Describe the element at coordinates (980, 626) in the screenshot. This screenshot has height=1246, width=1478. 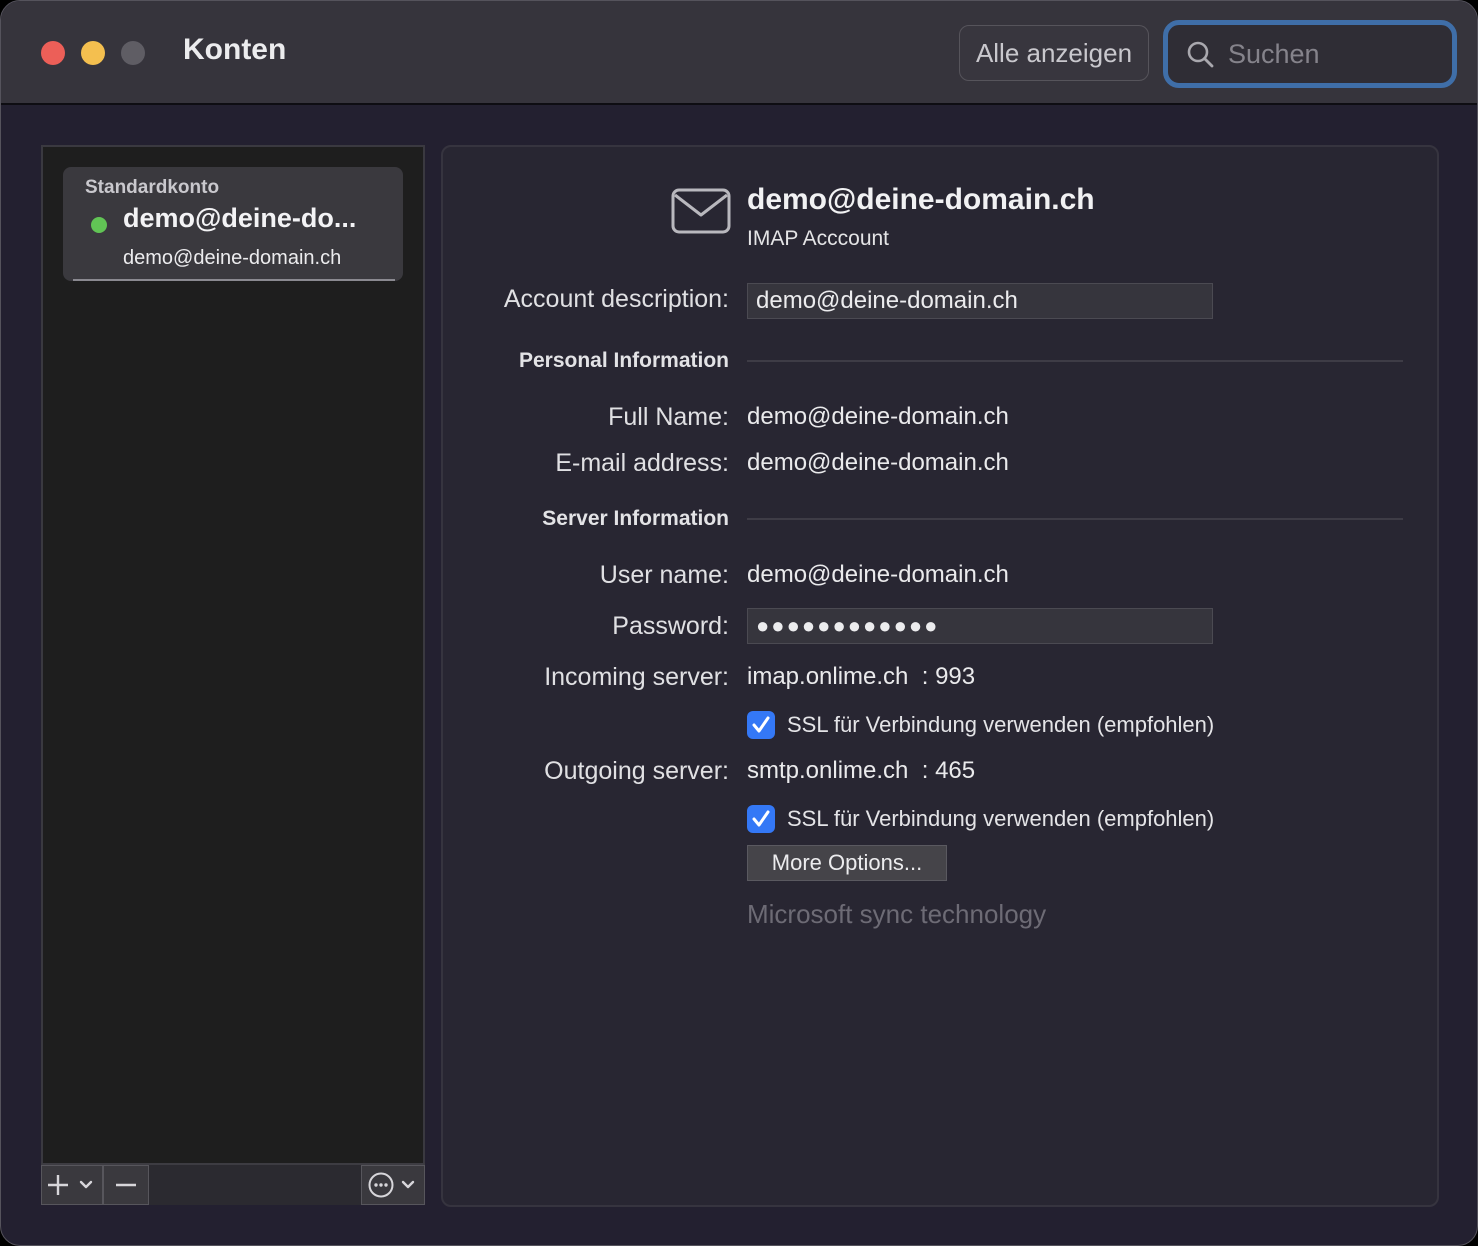
I see `password-field: ●●●●●●●●●●●●` at that location.